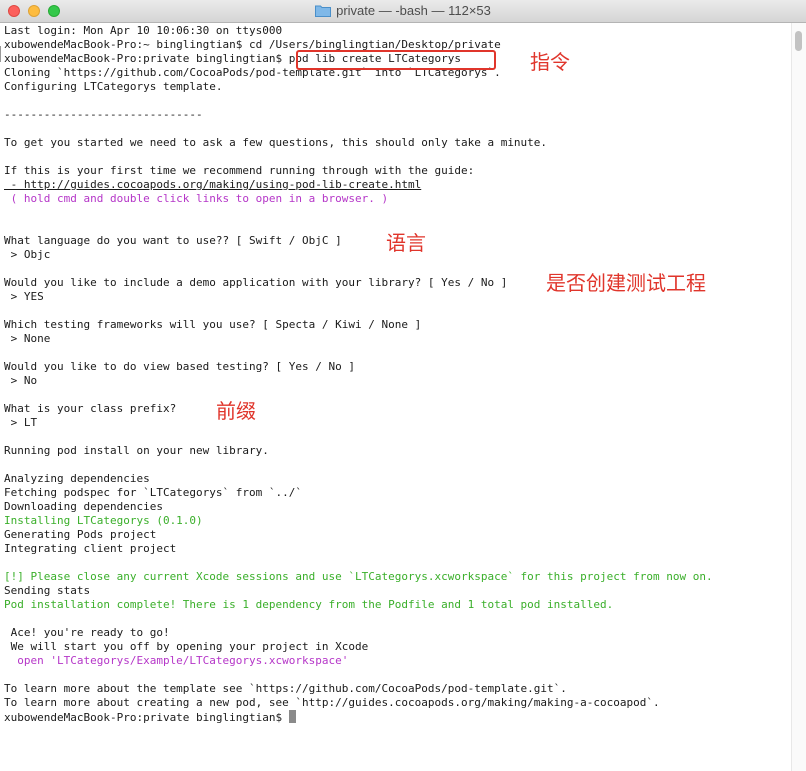 This screenshot has width=806, height=771. I want to click on terminal-line: > YES, so click(24, 296).